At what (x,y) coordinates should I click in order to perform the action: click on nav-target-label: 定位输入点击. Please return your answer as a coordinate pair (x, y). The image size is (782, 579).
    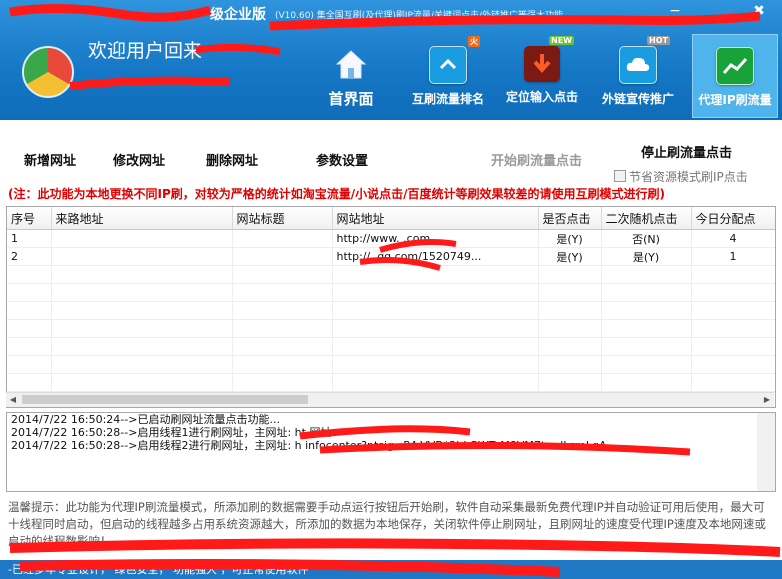
    Looking at the image, I should click on (541, 97).